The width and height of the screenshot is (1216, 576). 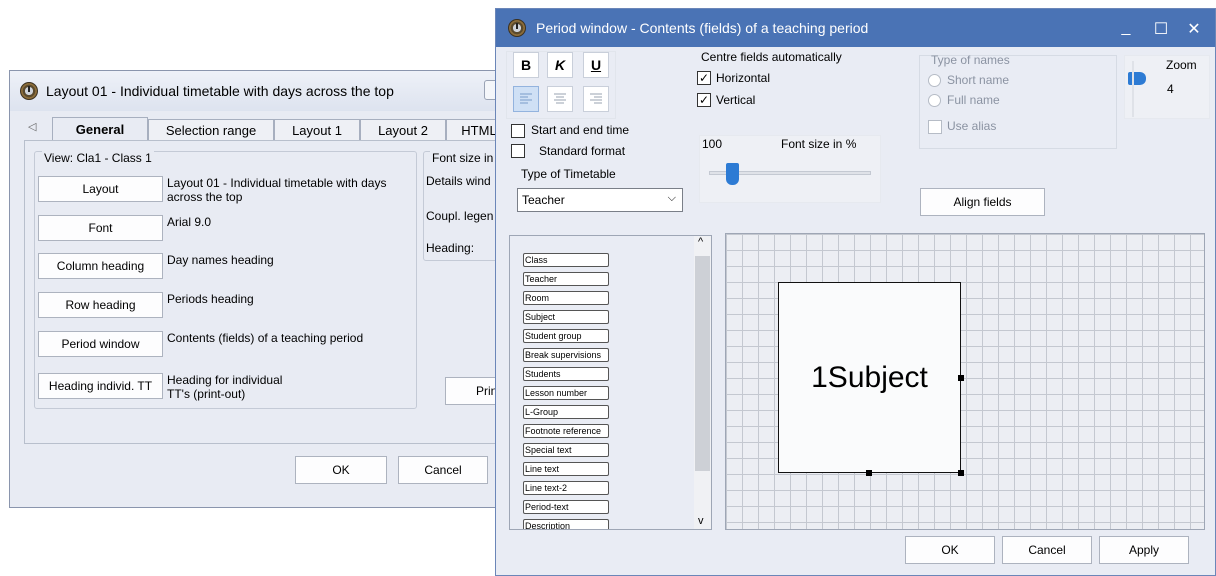 What do you see at coordinates (526, 65) in the screenshot?
I see `bold-button: B` at bounding box center [526, 65].